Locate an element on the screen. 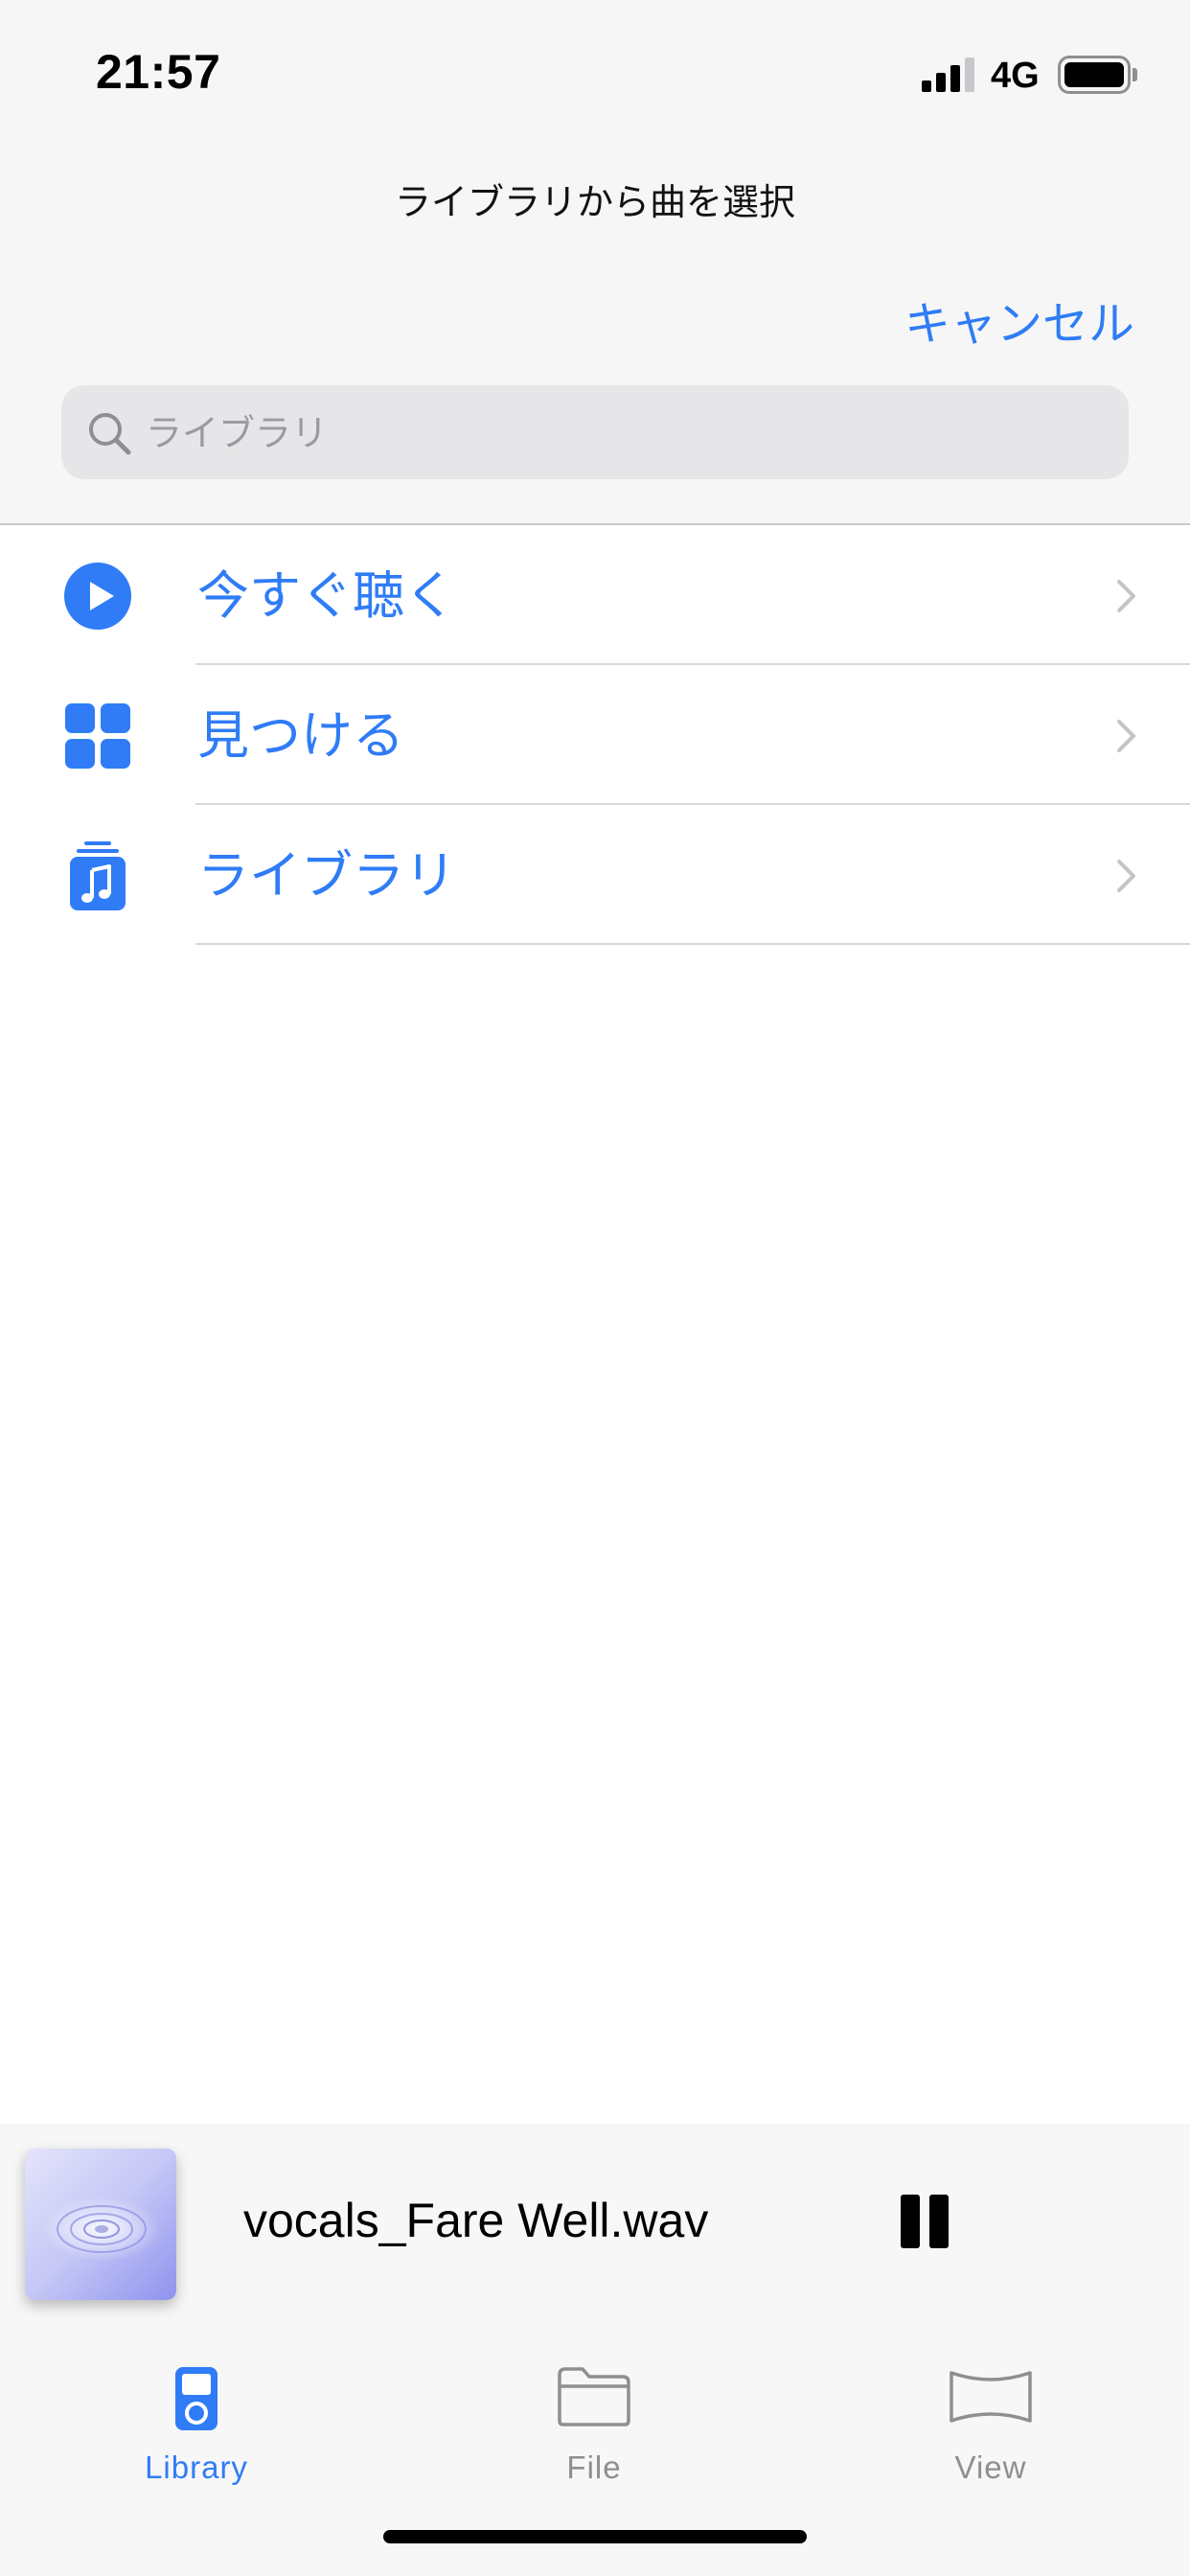 This screenshot has height=2576, width=1190. tab-file: File is located at coordinates (594, 2429).